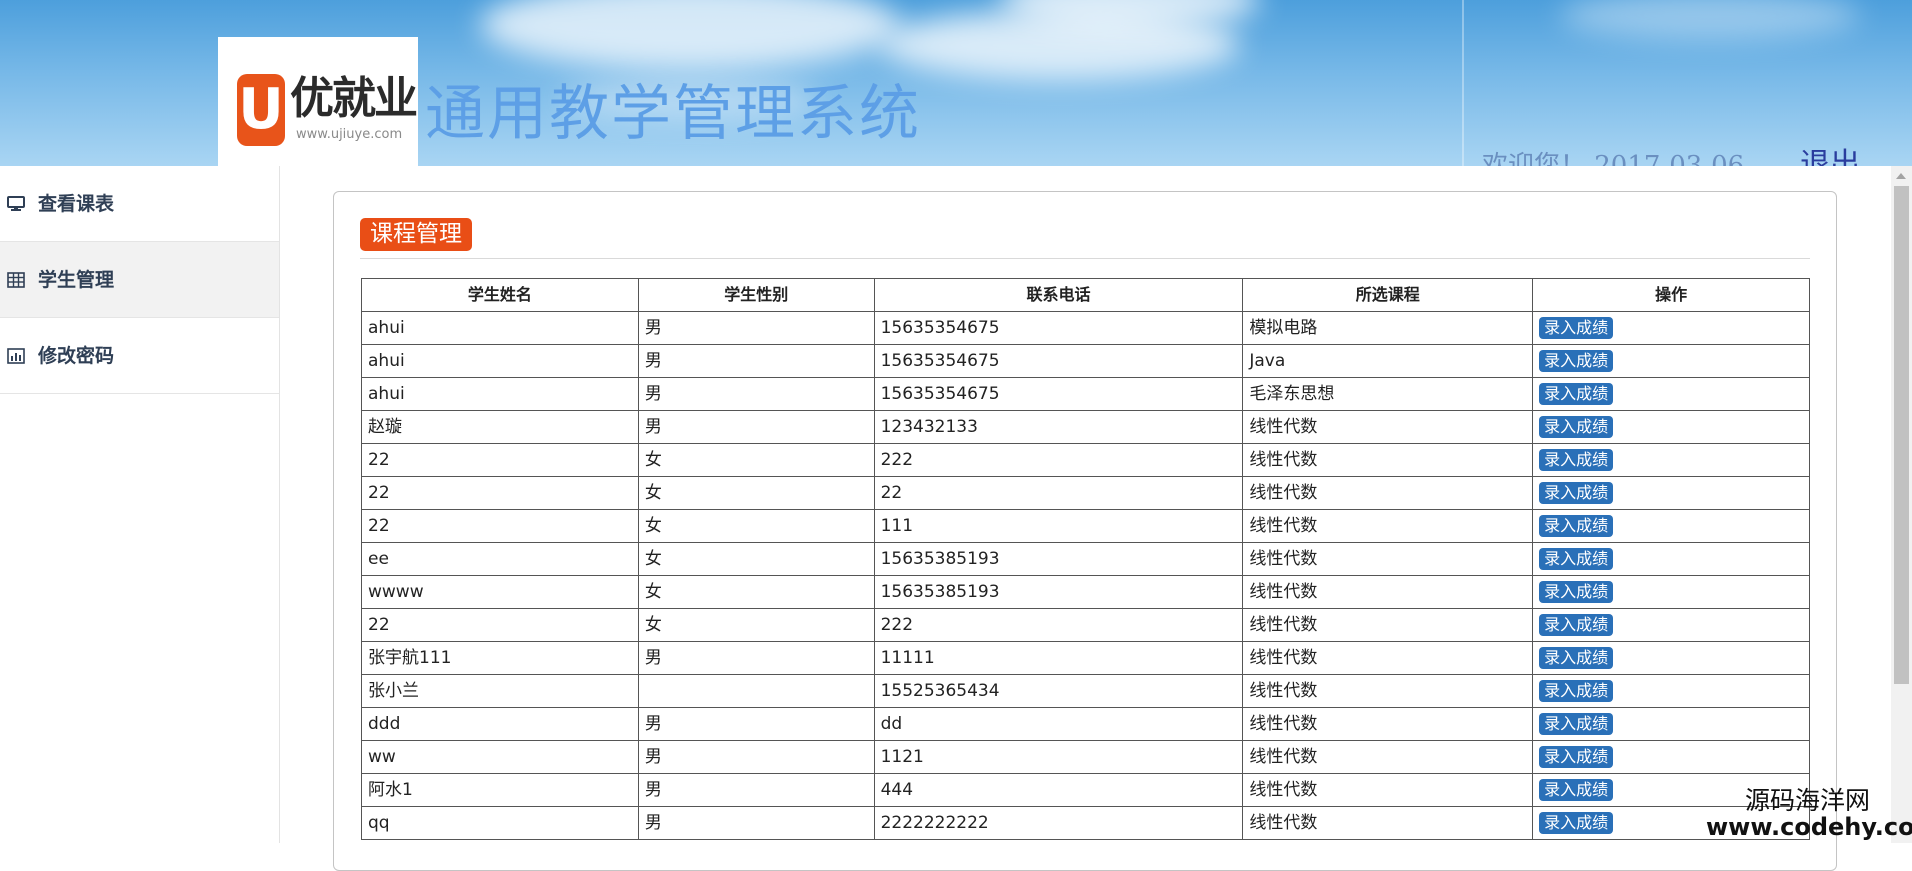 The height and width of the screenshot is (871, 1912). Describe the element at coordinates (1085, 361) in the screenshot. I see `table-row: ahui 男 15635354675 Java 录入成绩` at that location.